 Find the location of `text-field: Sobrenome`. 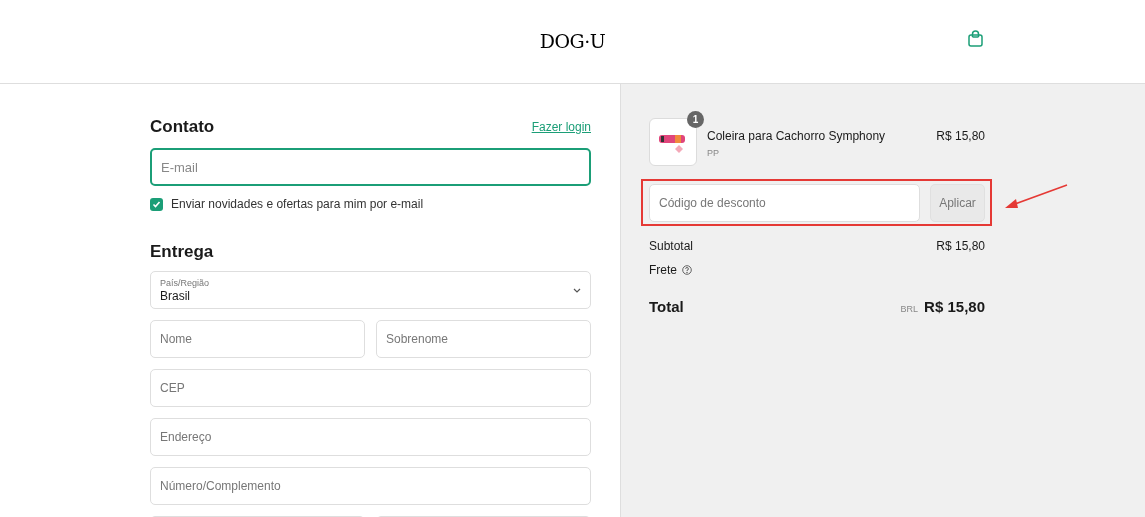

text-field: Sobrenome is located at coordinates (483, 339).